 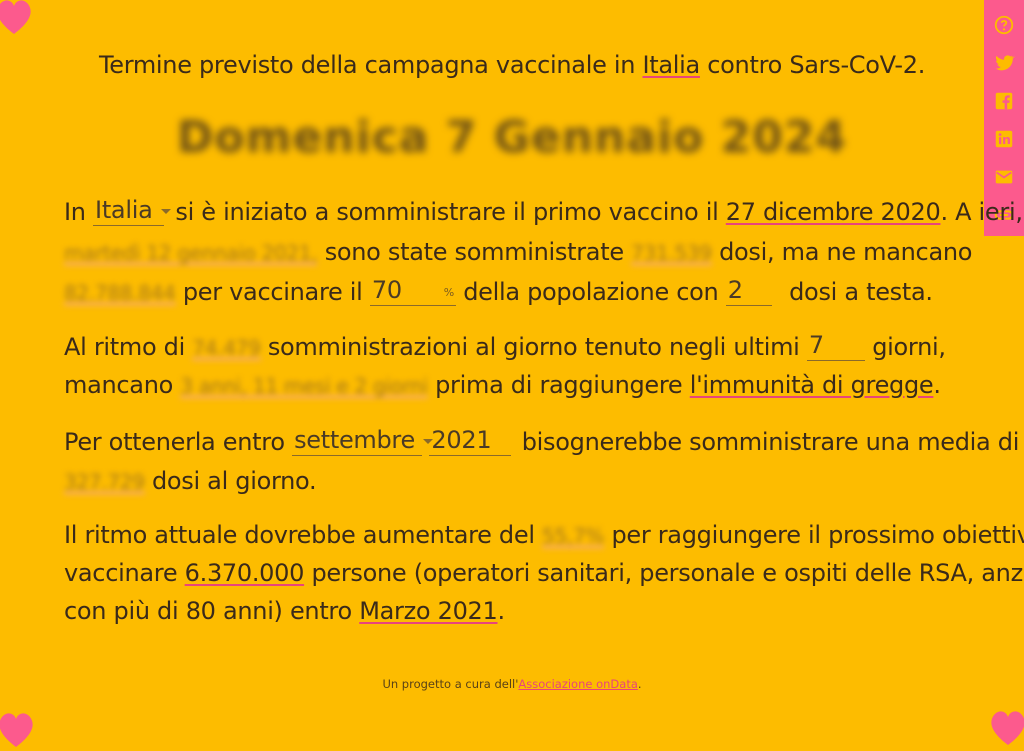 I want to click on country-link: Italia, so click(x=671, y=65).